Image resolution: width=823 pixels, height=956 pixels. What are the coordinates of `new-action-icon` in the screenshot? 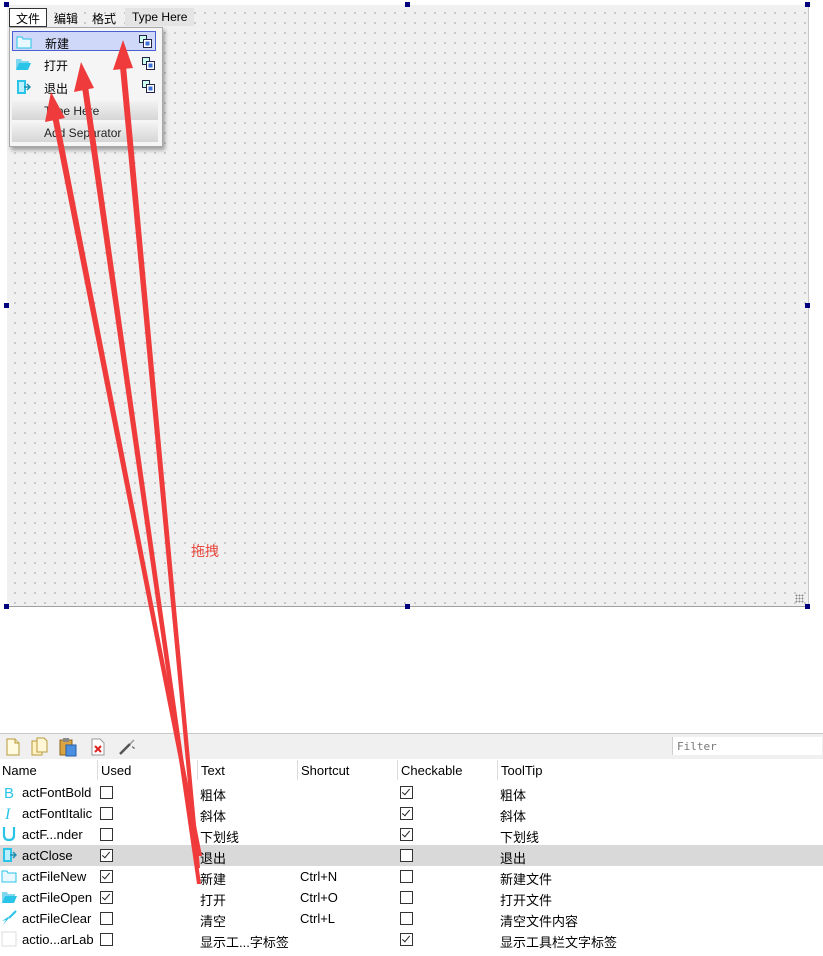 It's located at (13, 747).